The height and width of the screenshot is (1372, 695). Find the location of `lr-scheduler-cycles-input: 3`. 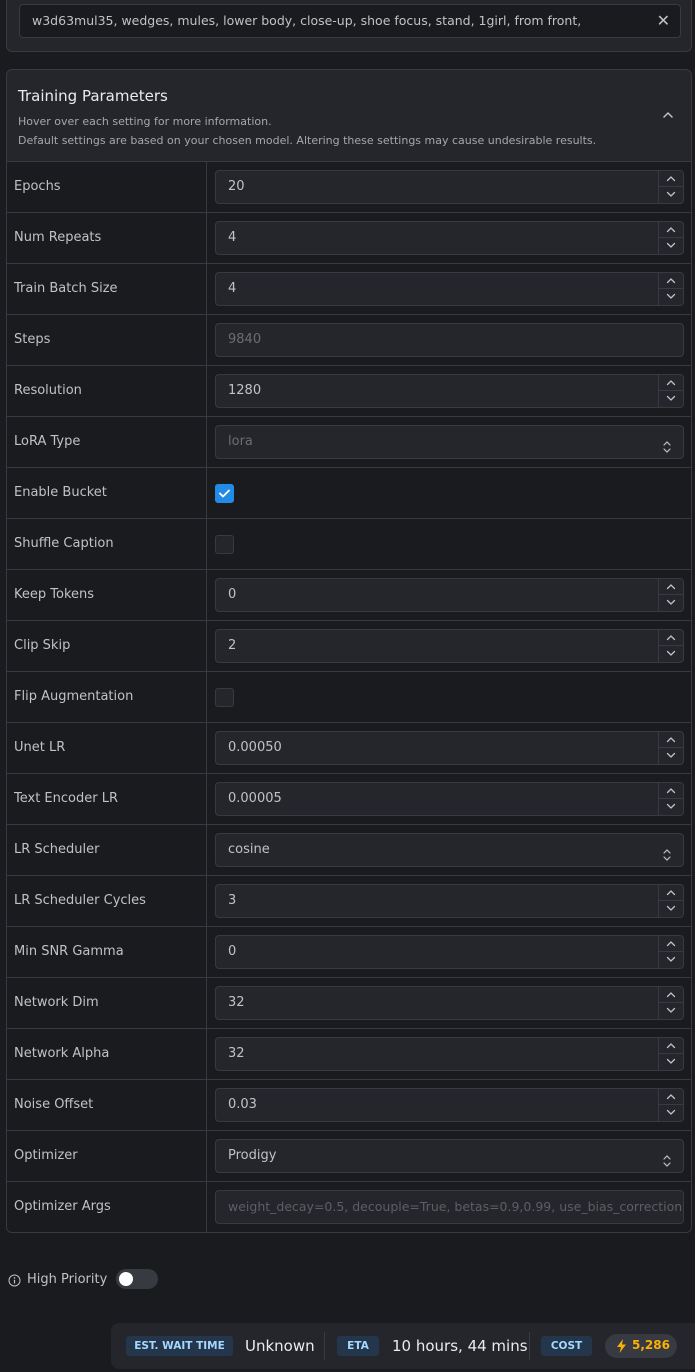

lr-scheduler-cycles-input: 3 is located at coordinates (449, 901).